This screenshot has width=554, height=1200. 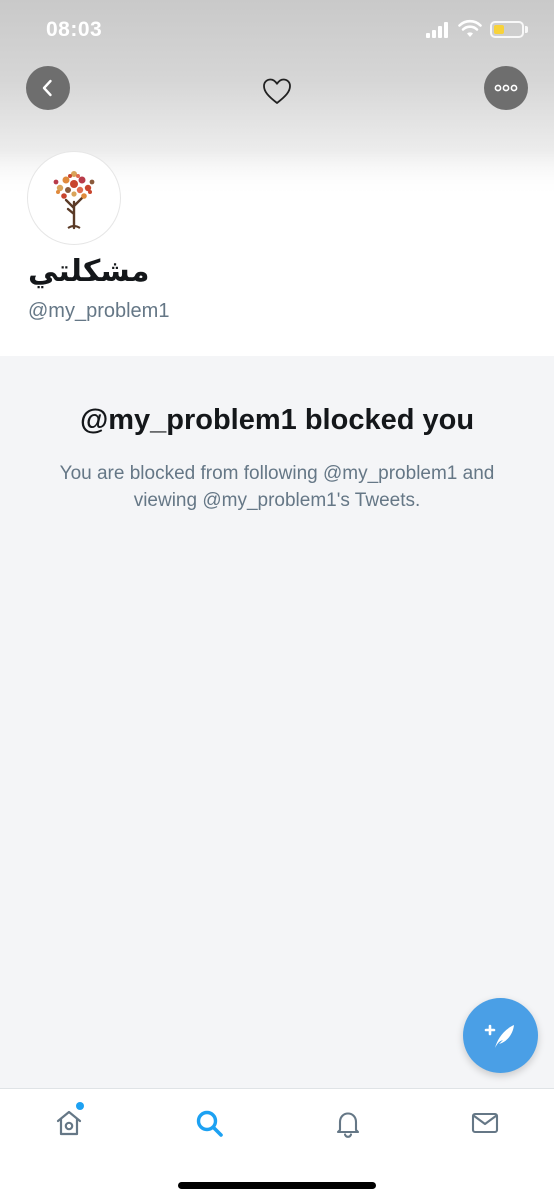 What do you see at coordinates (80, 1106) in the screenshot?
I see `home-notification-badge` at bounding box center [80, 1106].